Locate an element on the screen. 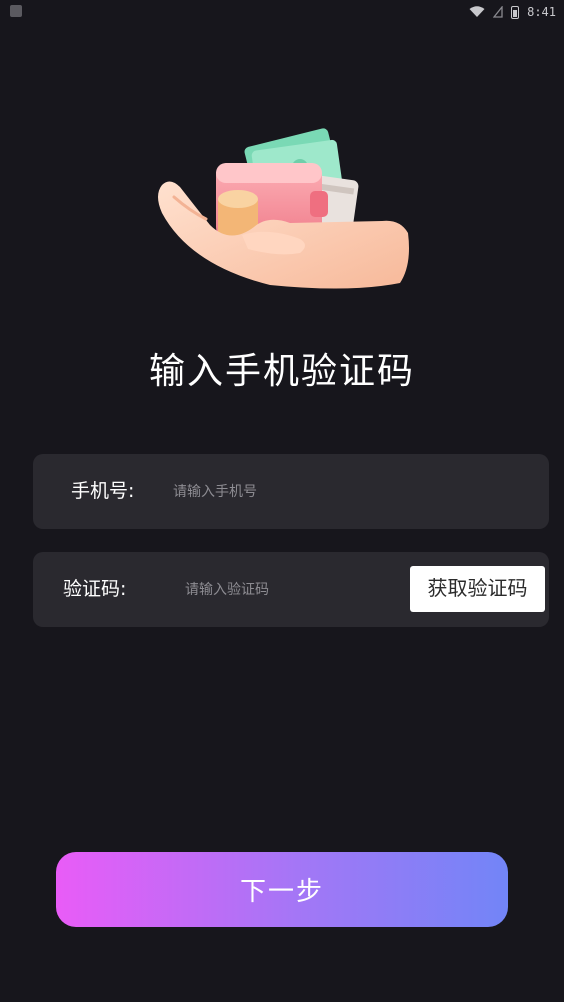 This screenshot has height=1002, width=564. wifi-icon is located at coordinates (477, 11).